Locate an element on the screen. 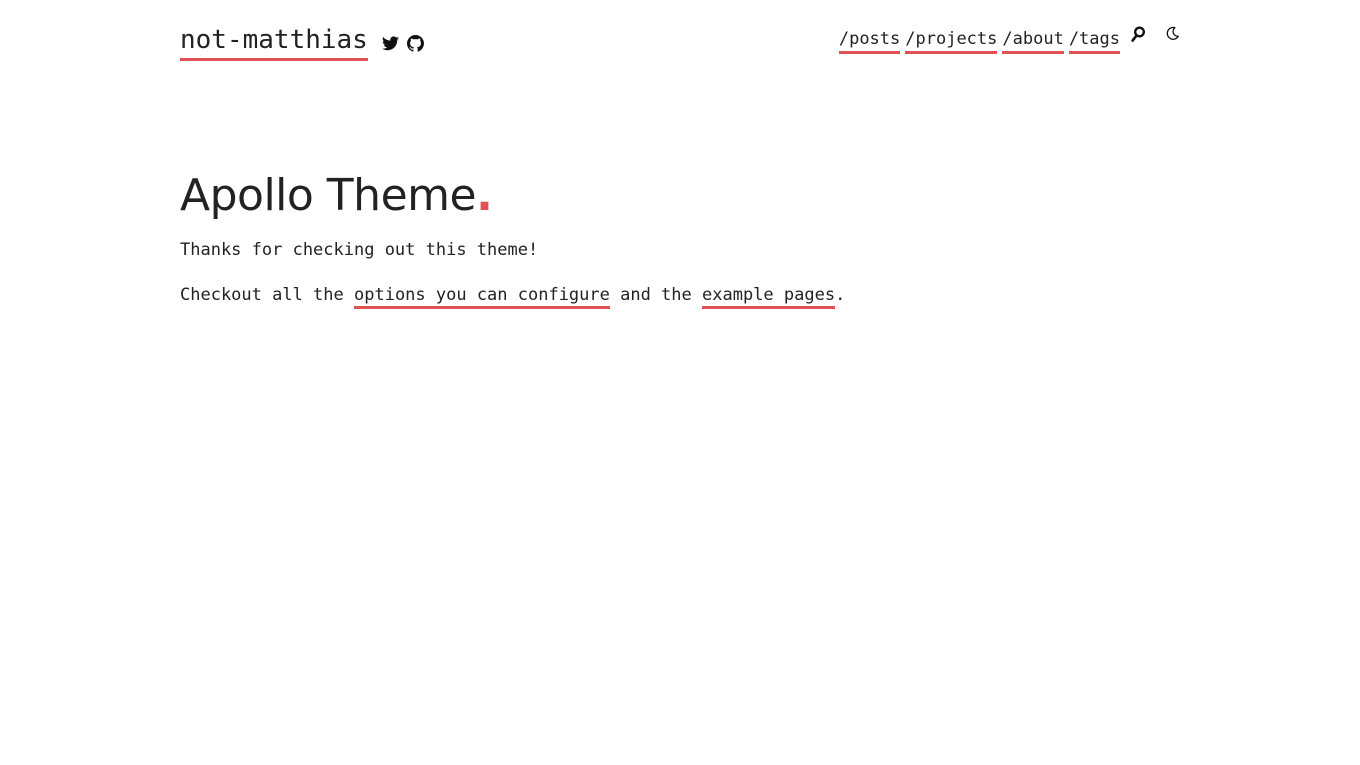 This screenshot has height=765, width=1360. nav-tags: /tags is located at coordinates (1094, 41).